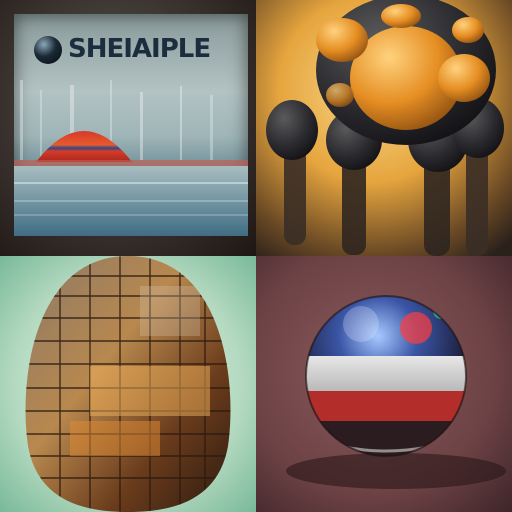 This screenshot has height=512, width=512. What do you see at coordinates (48, 50) in the screenshot?
I see `logo-orb-icon` at bounding box center [48, 50].